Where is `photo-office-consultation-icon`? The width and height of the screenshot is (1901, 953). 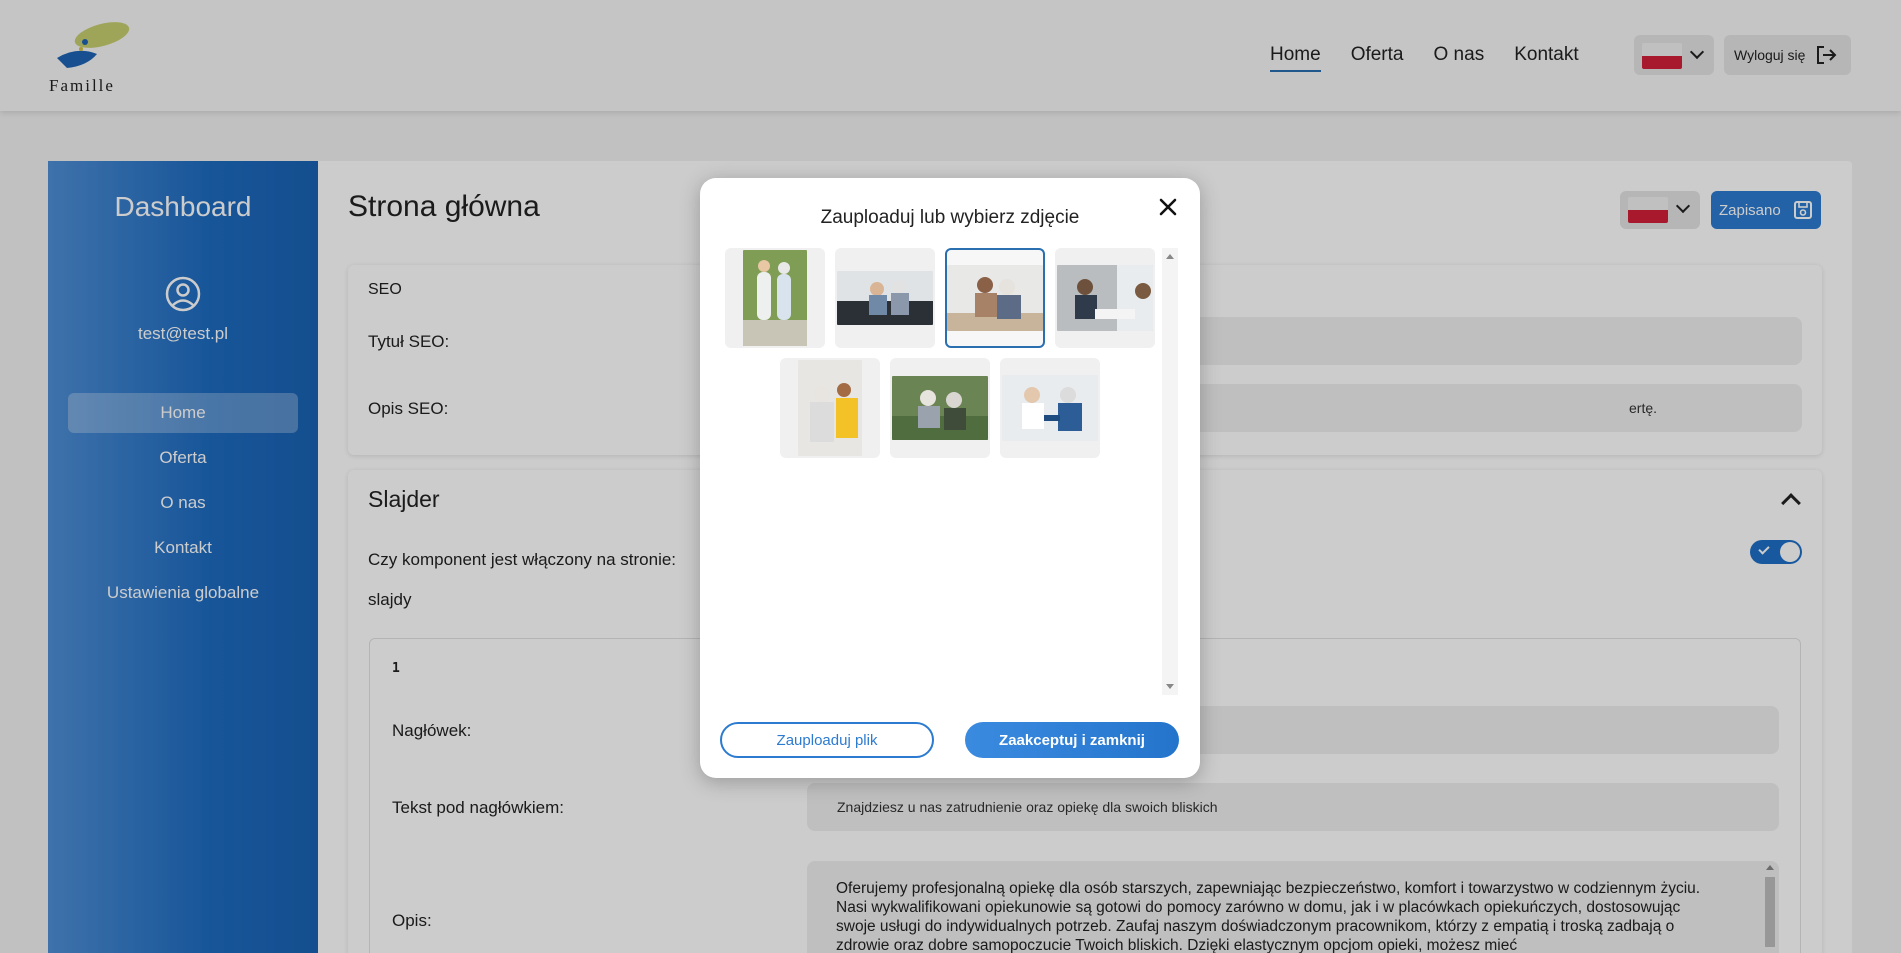 photo-office-consultation-icon is located at coordinates (1105, 298).